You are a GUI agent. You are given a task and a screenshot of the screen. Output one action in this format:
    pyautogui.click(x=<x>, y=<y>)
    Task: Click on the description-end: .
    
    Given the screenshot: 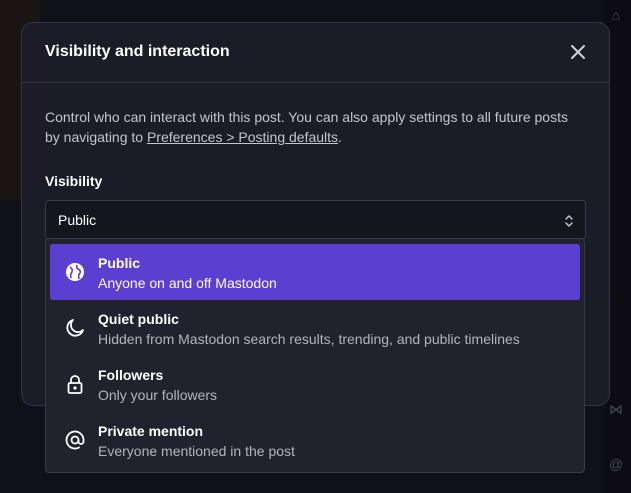 What is the action you would take?
    pyautogui.click(x=340, y=137)
    